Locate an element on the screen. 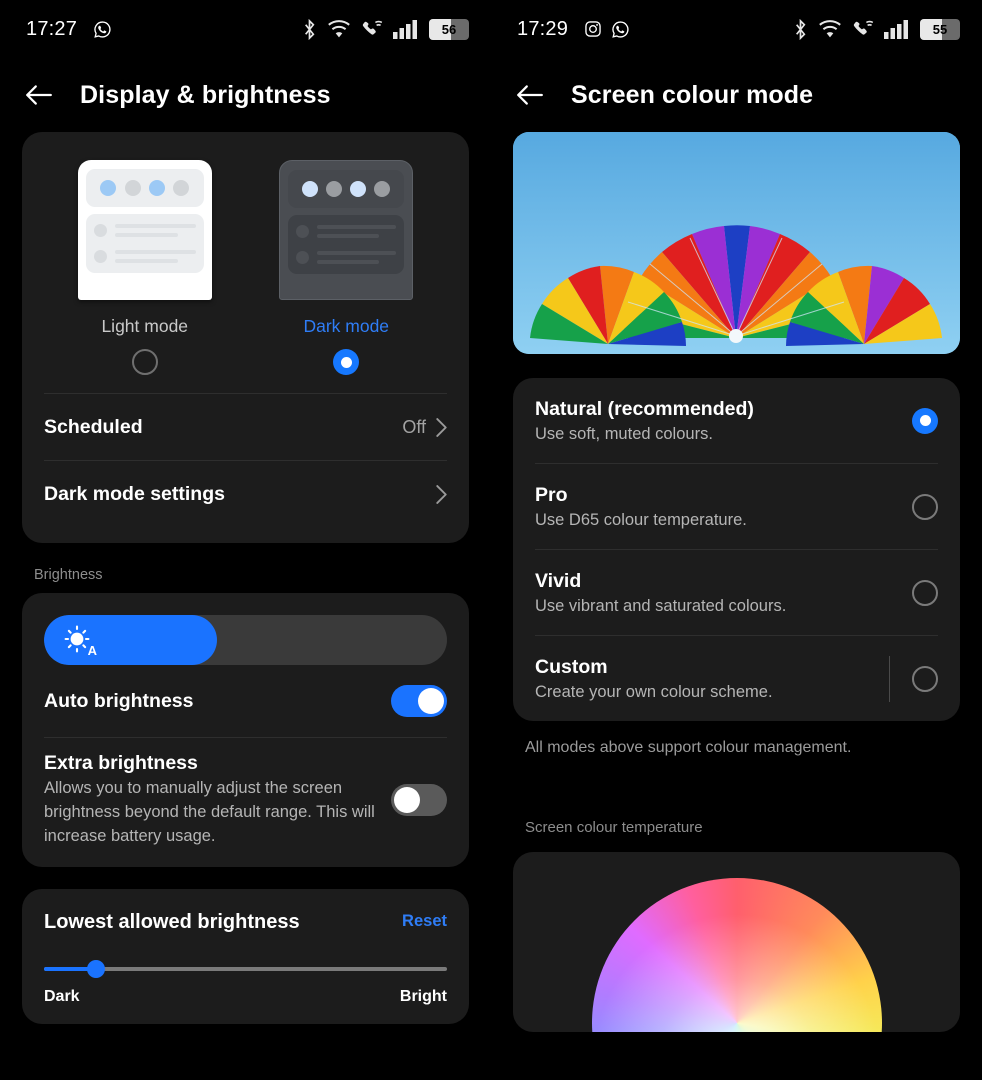 The height and width of the screenshot is (1080, 982). status-time: 17:29 is located at coordinates (543, 28).